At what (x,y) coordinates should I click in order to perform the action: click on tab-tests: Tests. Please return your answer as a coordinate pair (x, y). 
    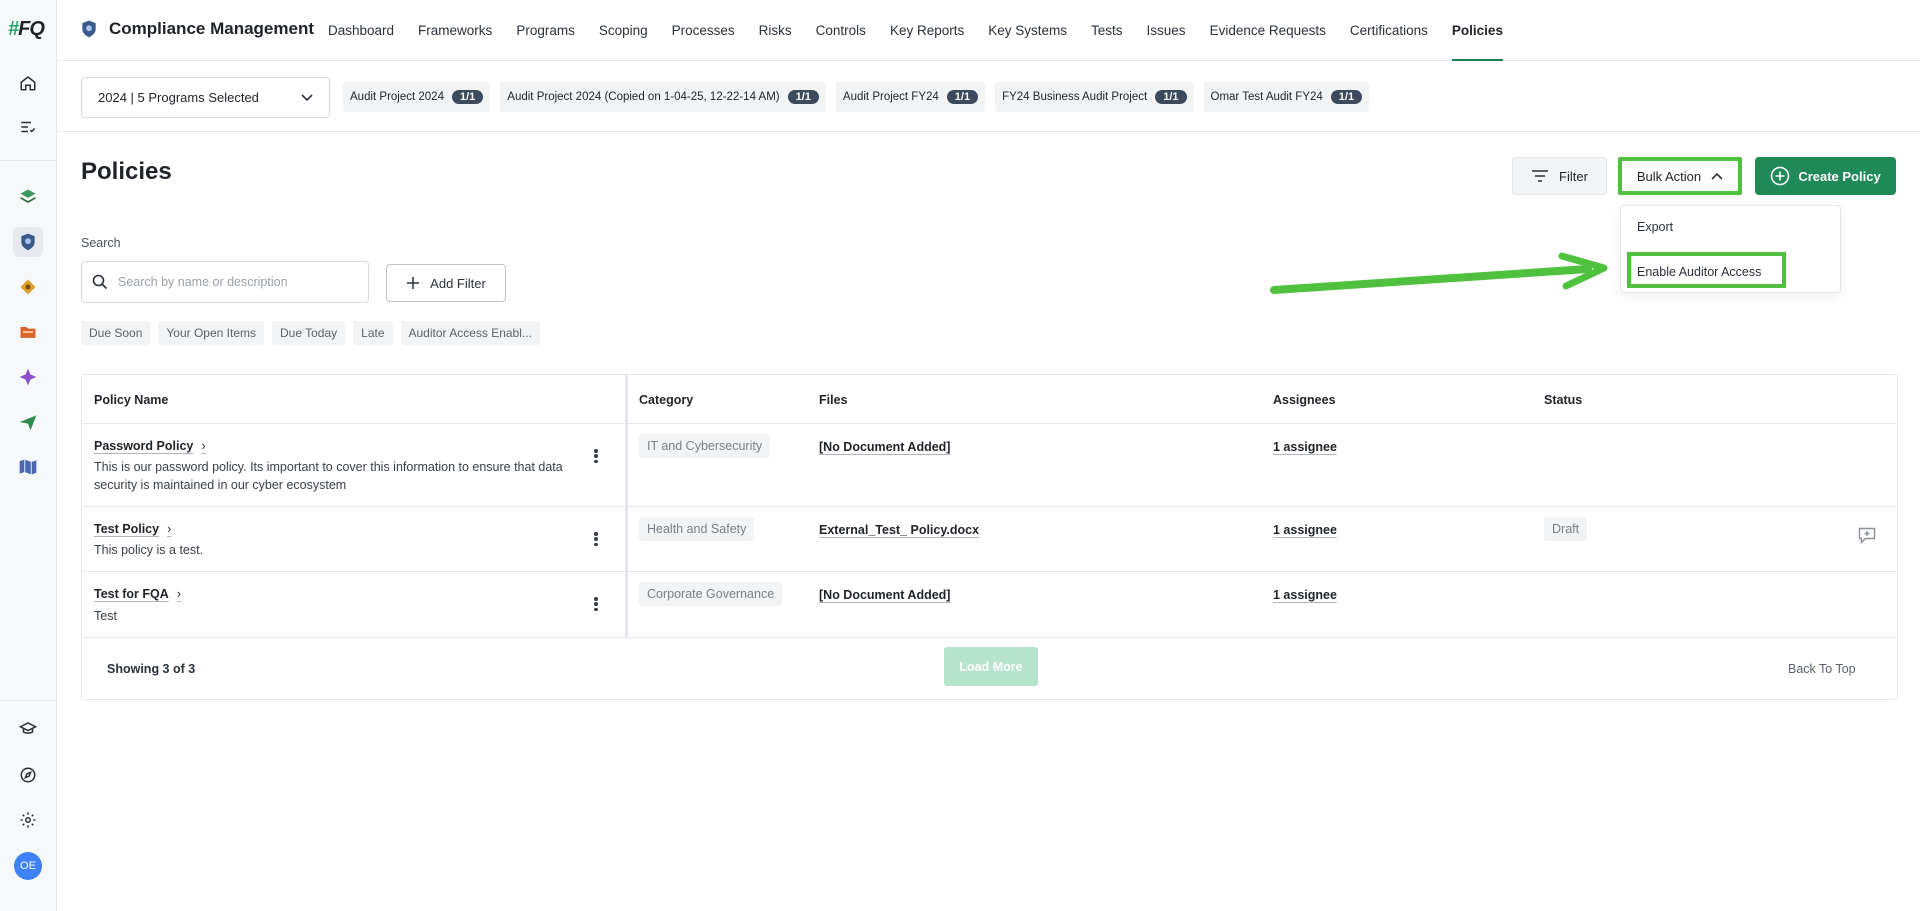
    Looking at the image, I should click on (1107, 30).